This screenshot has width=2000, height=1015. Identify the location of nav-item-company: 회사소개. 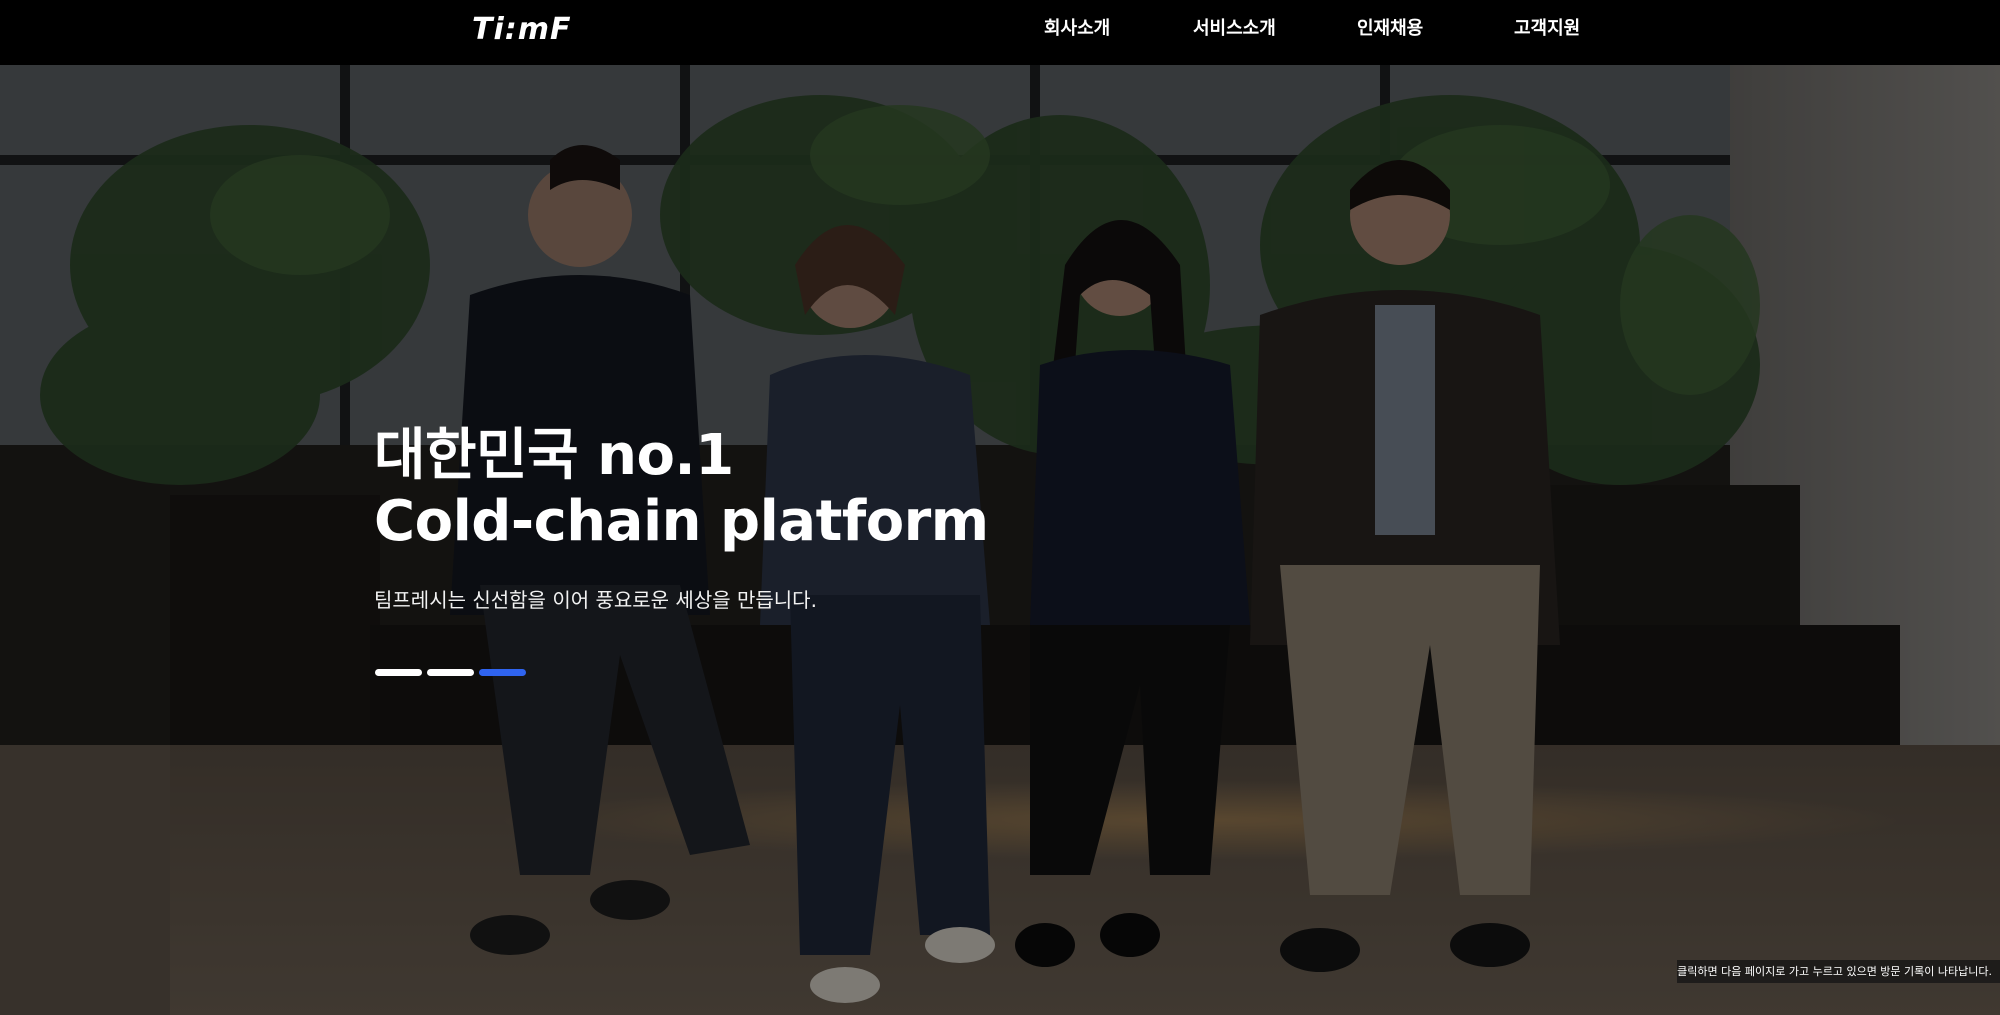
(1077, 30).